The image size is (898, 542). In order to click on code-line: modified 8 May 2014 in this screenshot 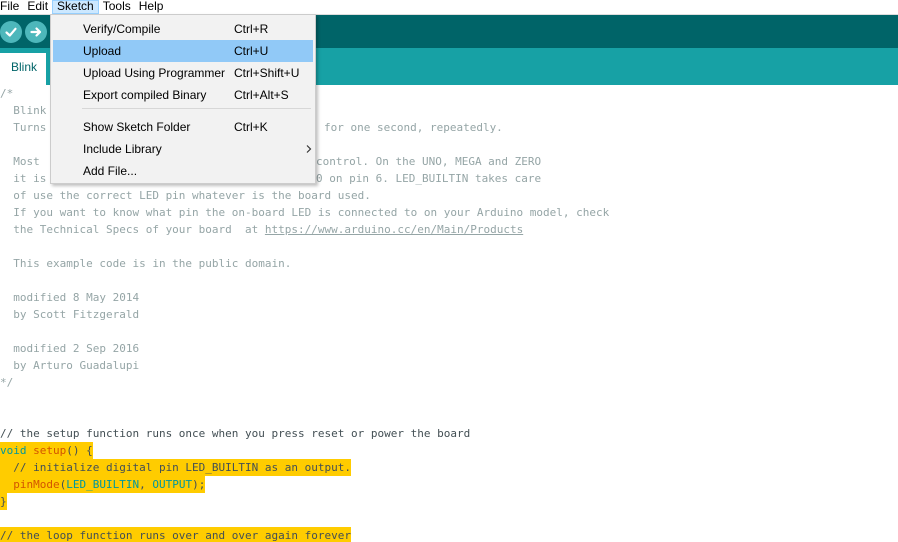, I will do `click(70, 297)`.